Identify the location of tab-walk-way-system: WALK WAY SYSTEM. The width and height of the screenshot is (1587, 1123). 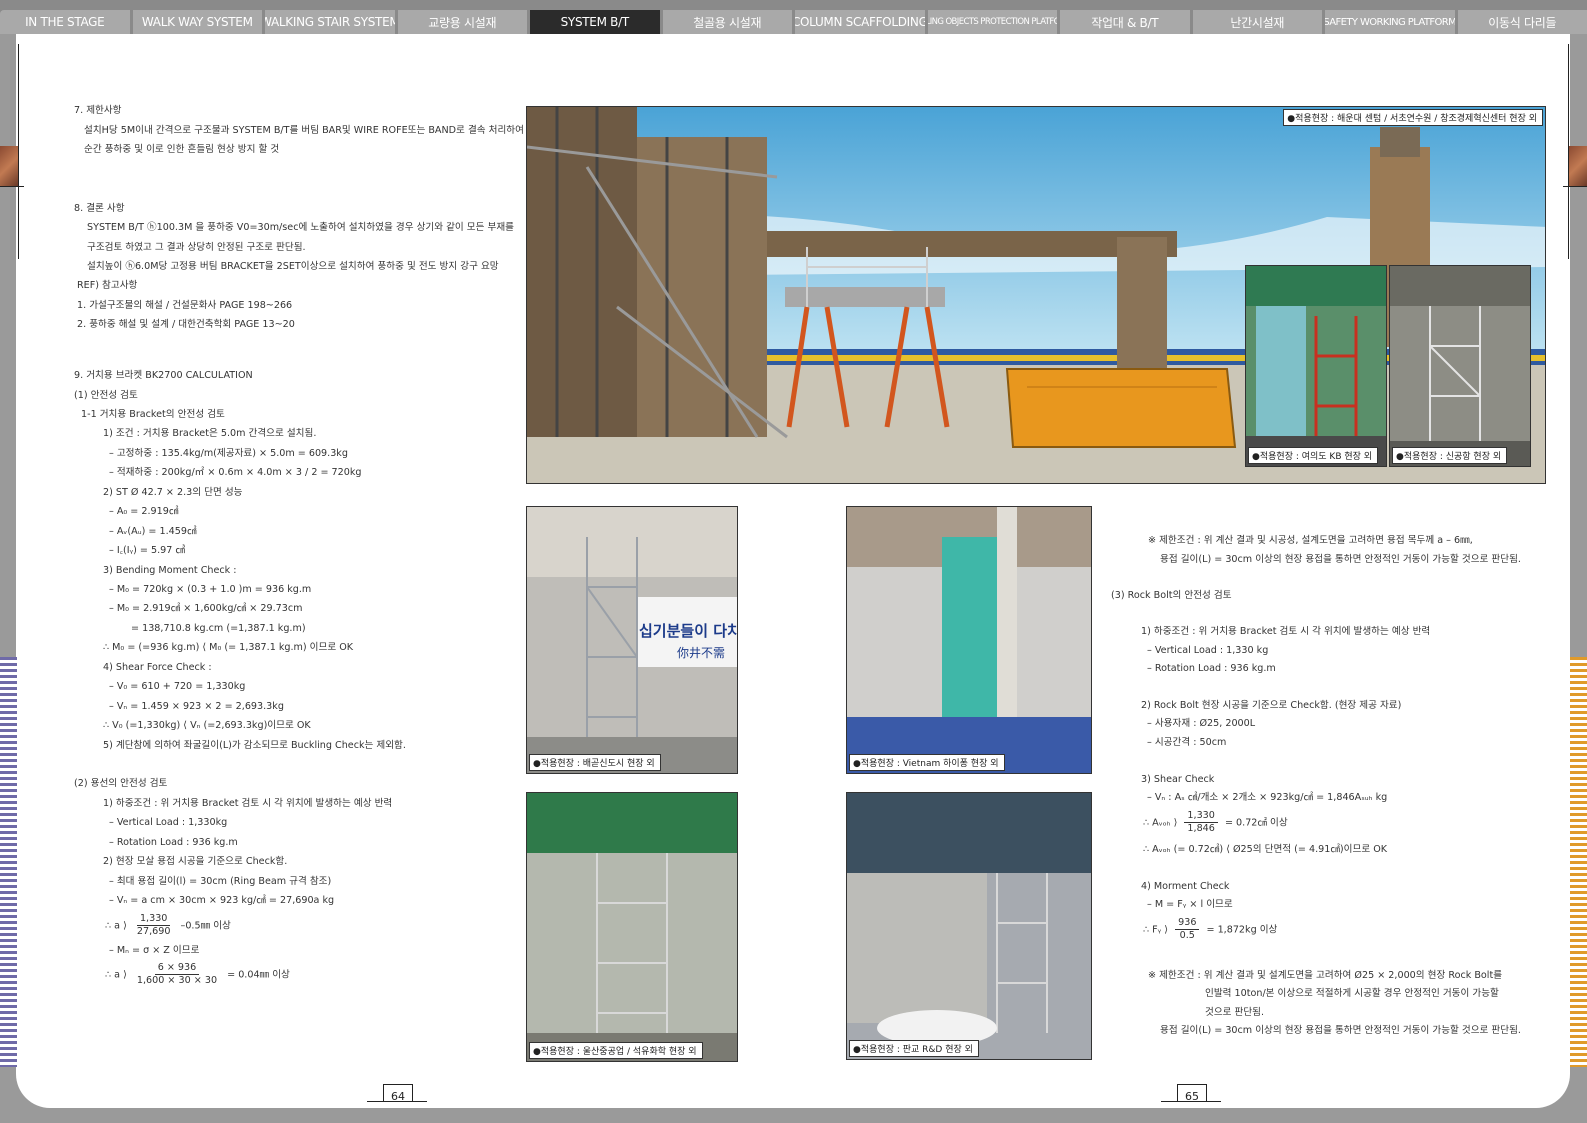
(197, 22).